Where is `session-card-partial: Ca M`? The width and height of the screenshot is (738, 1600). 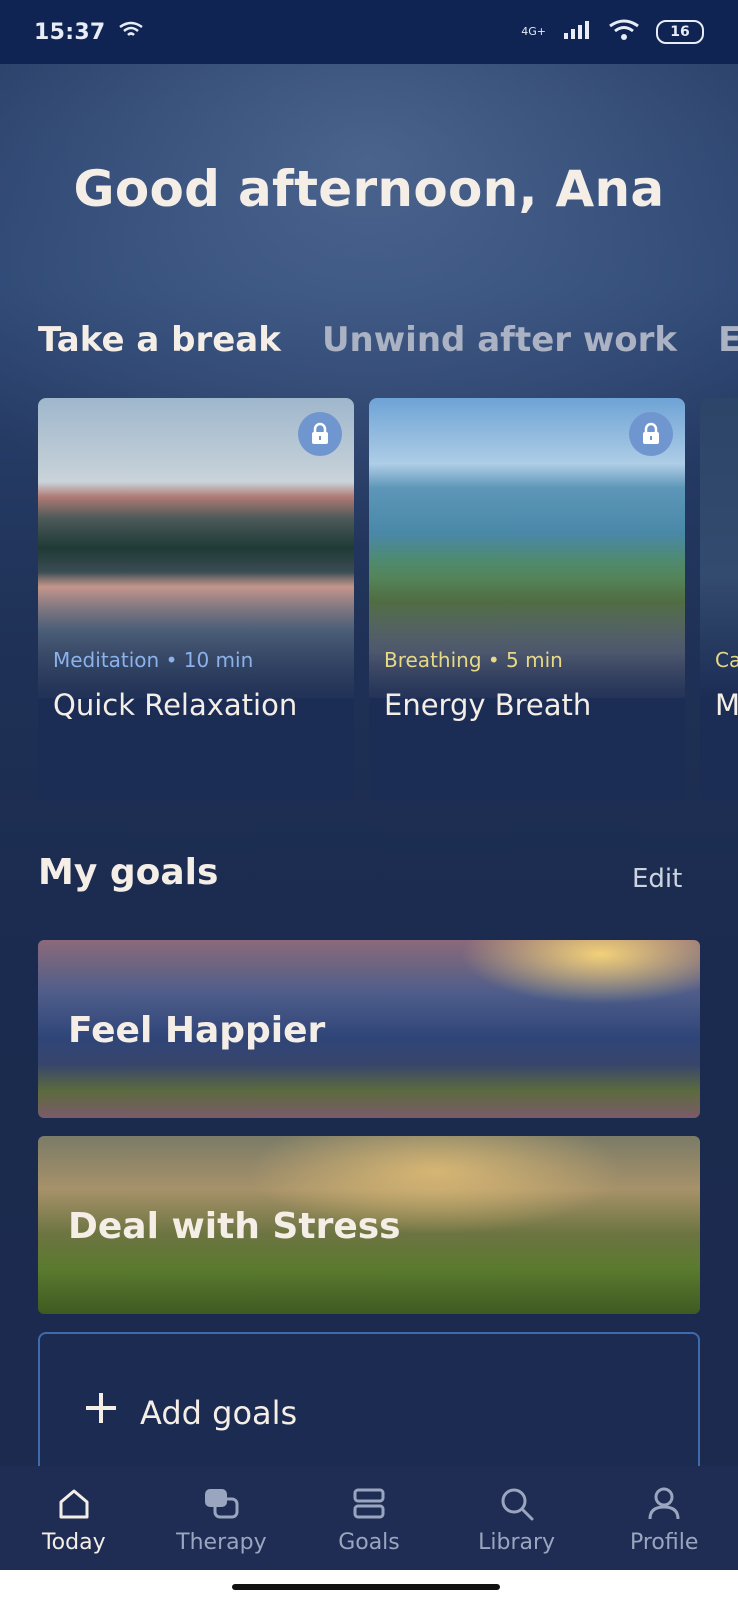 session-card-partial: Ca M is located at coordinates (719, 599).